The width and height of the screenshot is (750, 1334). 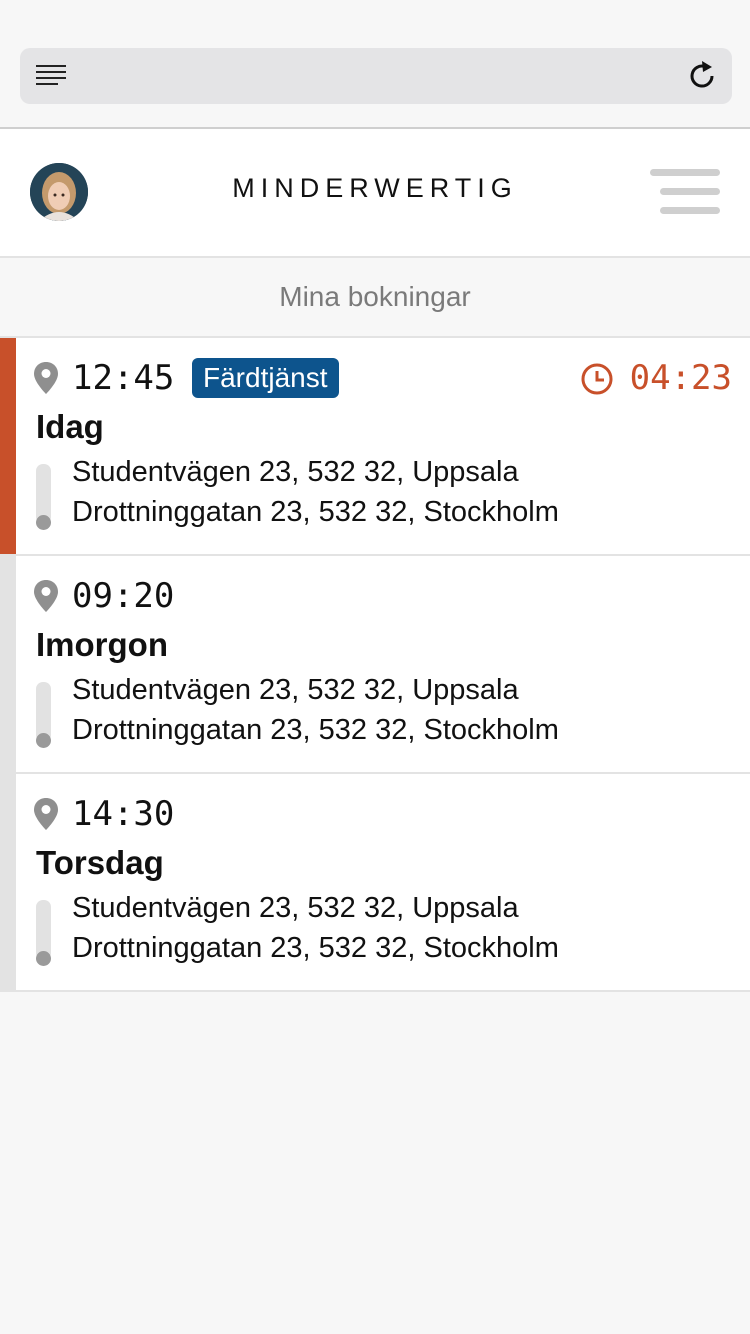 What do you see at coordinates (52, 76) in the screenshot?
I see `reader-lines-icon` at bounding box center [52, 76].